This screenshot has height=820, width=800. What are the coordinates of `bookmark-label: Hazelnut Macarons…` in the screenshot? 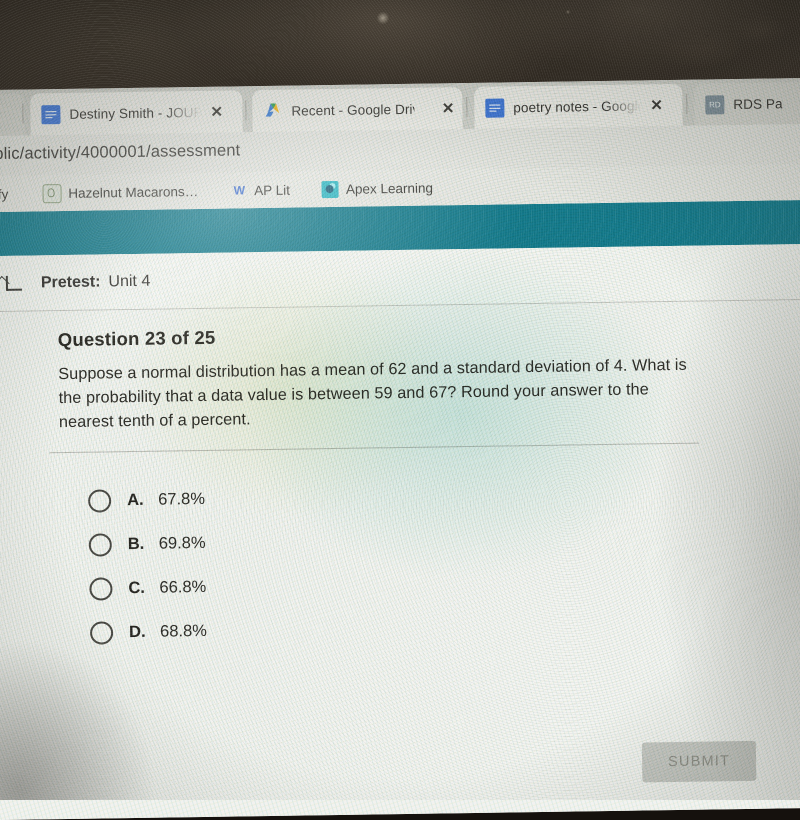 It's located at (133, 192).